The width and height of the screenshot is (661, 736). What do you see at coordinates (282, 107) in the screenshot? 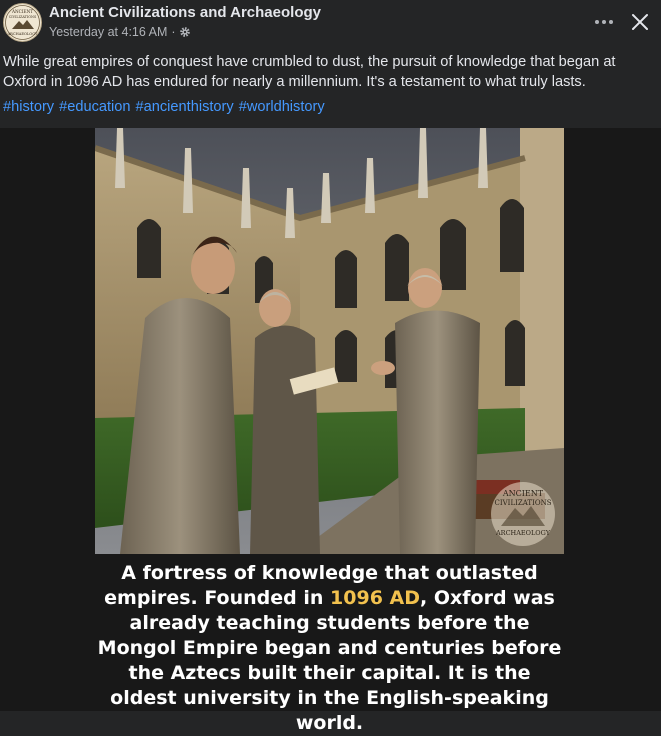
I see `hashtag-link: #worldhistory` at bounding box center [282, 107].